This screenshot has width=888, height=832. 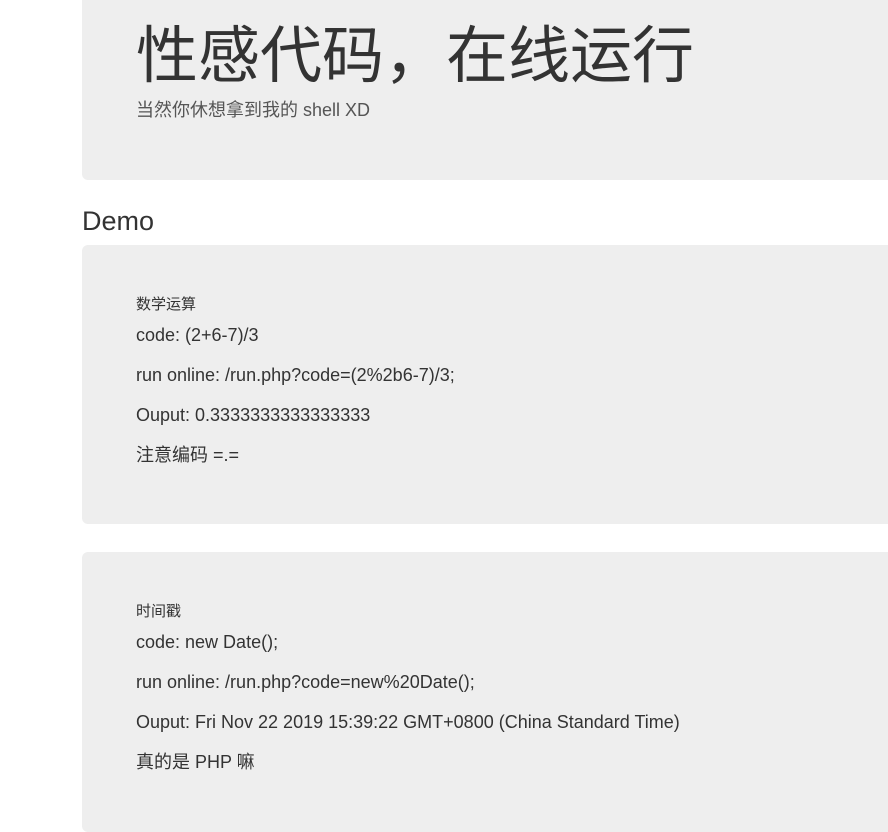 What do you see at coordinates (207, 642) in the screenshot?
I see `demo-code: code: new Date();` at bounding box center [207, 642].